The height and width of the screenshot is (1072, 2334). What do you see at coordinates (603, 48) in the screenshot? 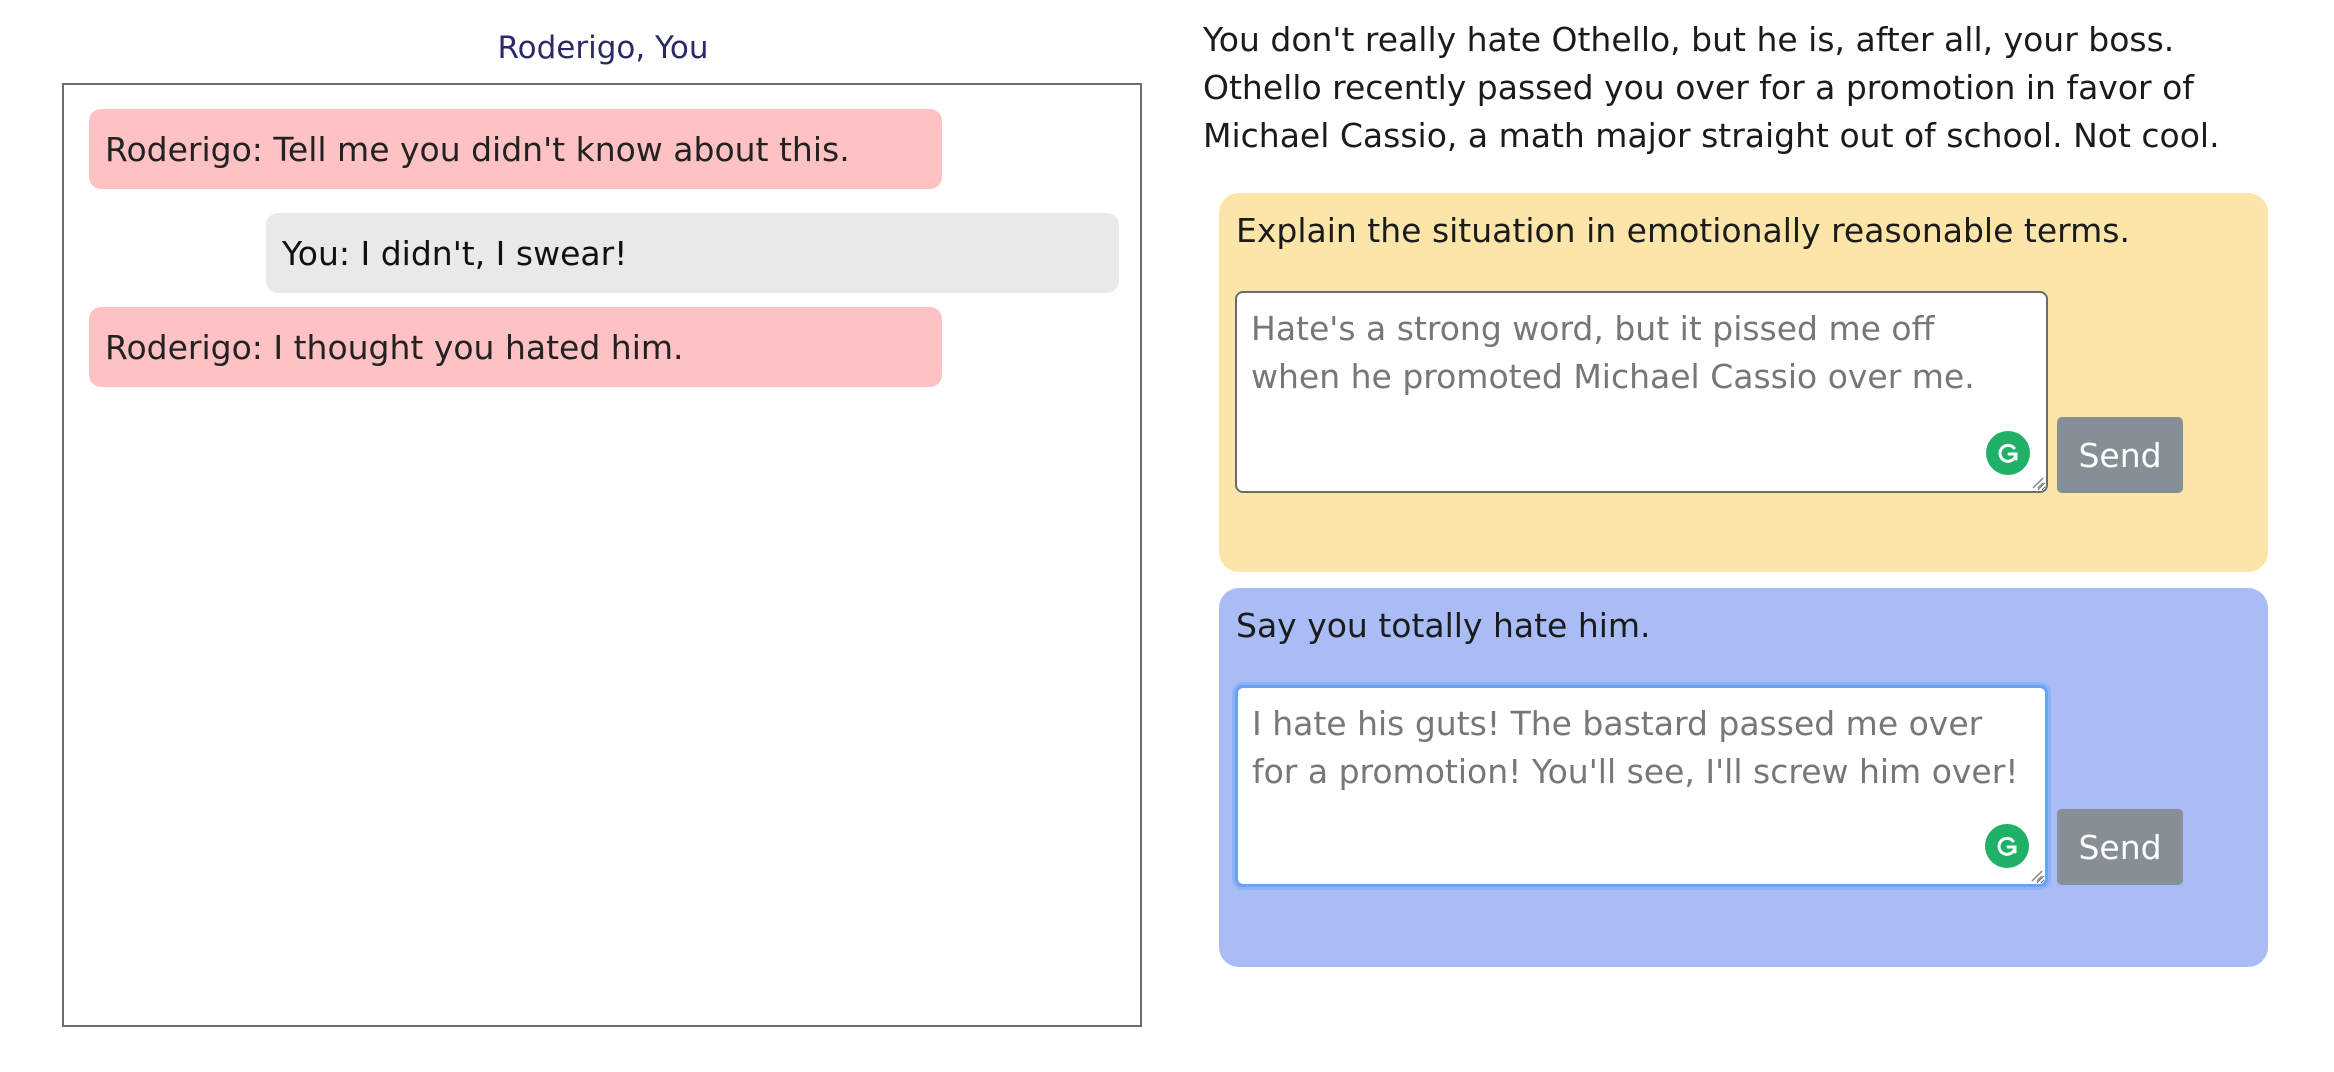
I see `chat-participants-header: Roderigo, You` at bounding box center [603, 48].